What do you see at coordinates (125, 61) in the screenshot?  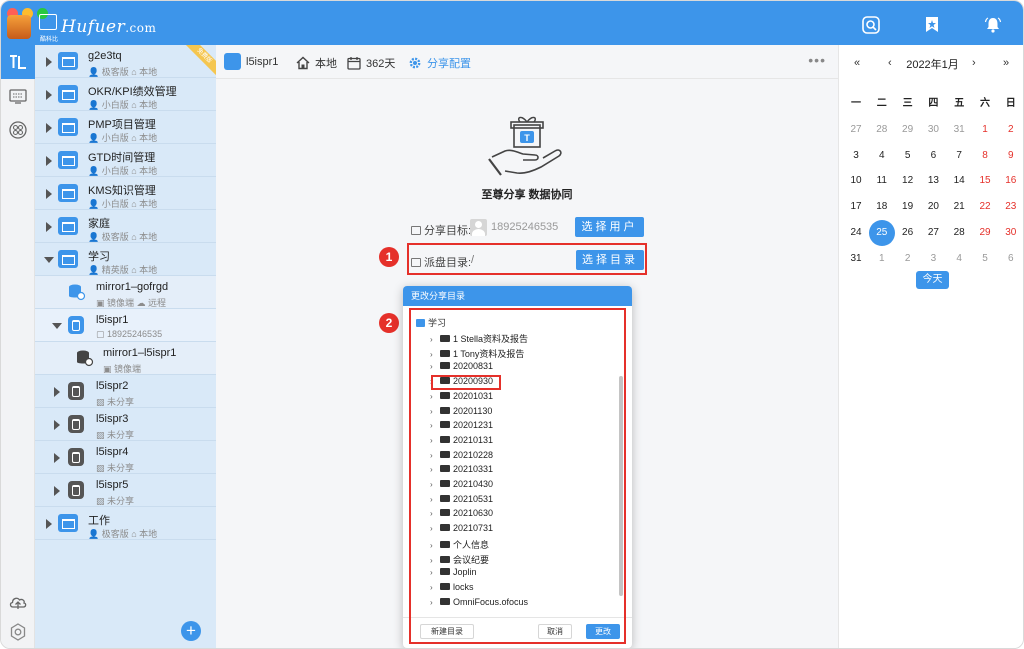 I see `tree-node-g2e3tq: g2e3tq 👤 极客版 ⌂ 本地 免费版` at bounding box center [125, 61].